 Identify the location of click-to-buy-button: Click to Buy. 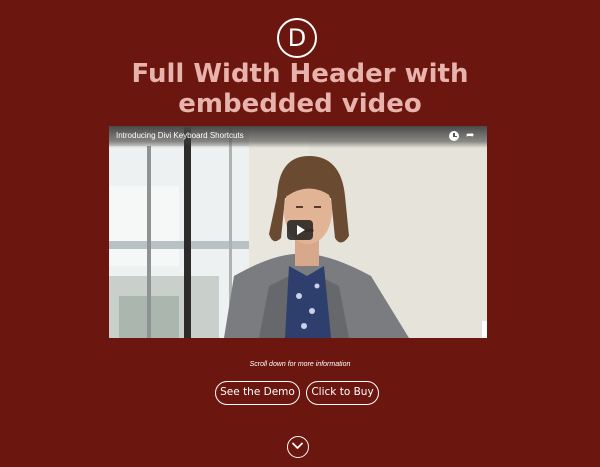
(342, 393).